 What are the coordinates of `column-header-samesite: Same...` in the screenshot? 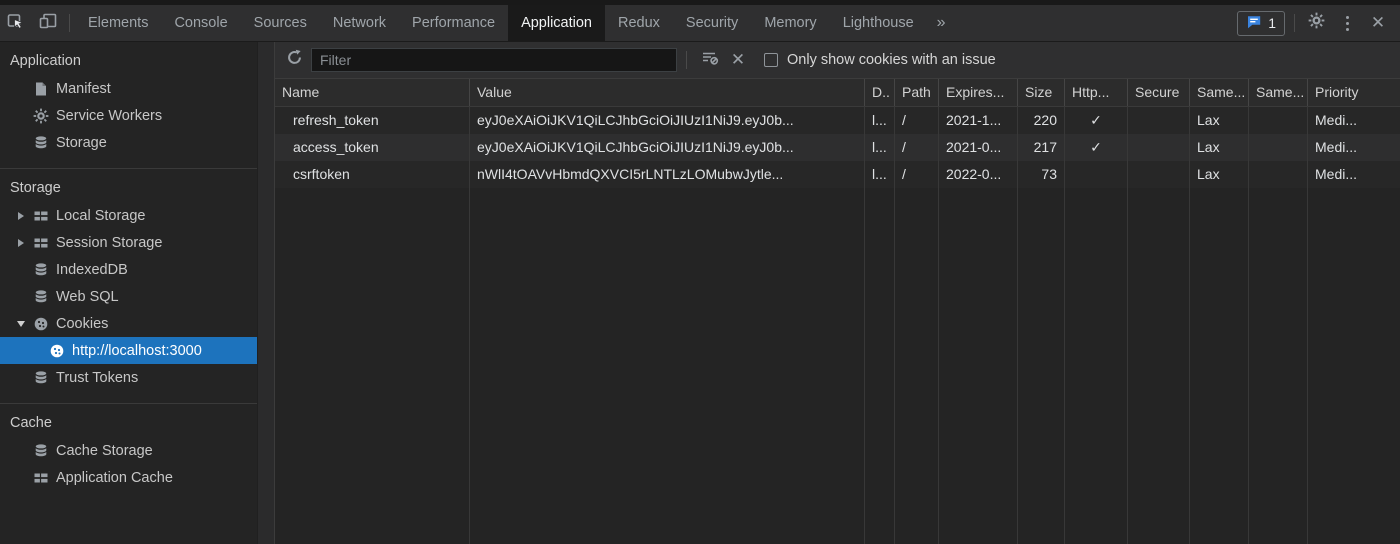 It's located at (1219, 92).